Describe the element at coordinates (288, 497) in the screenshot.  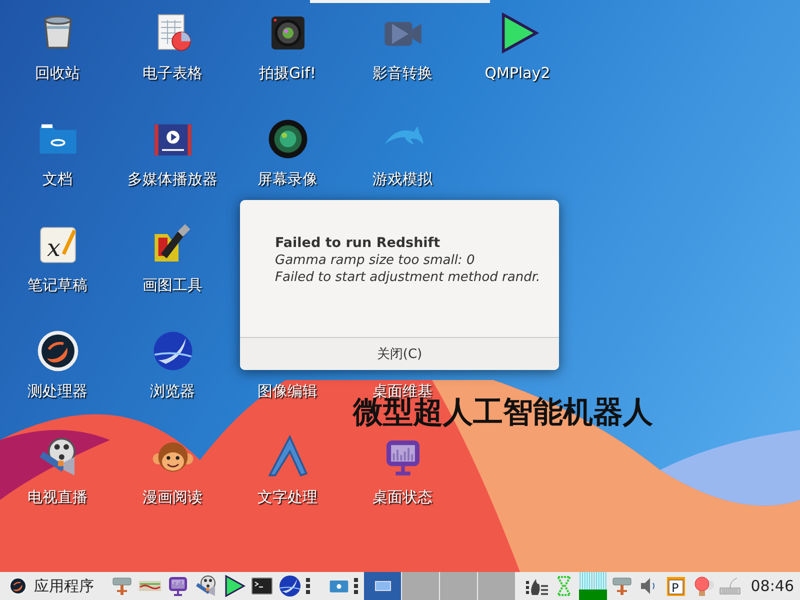
I see `shortcut-label: 文字处理` at that location.